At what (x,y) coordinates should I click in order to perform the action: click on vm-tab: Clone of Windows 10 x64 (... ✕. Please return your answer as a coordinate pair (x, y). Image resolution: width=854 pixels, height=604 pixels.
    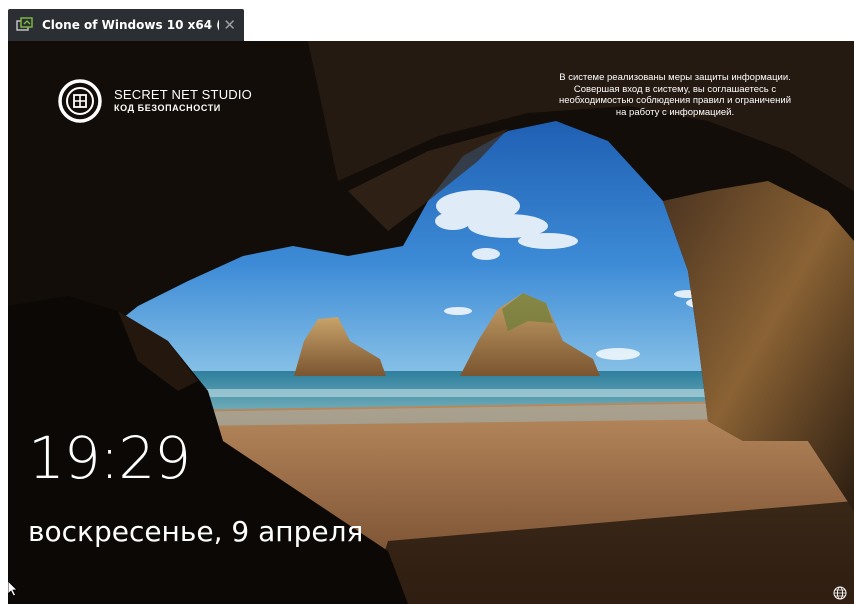
    Looking at the image, I should click on (126, 25).